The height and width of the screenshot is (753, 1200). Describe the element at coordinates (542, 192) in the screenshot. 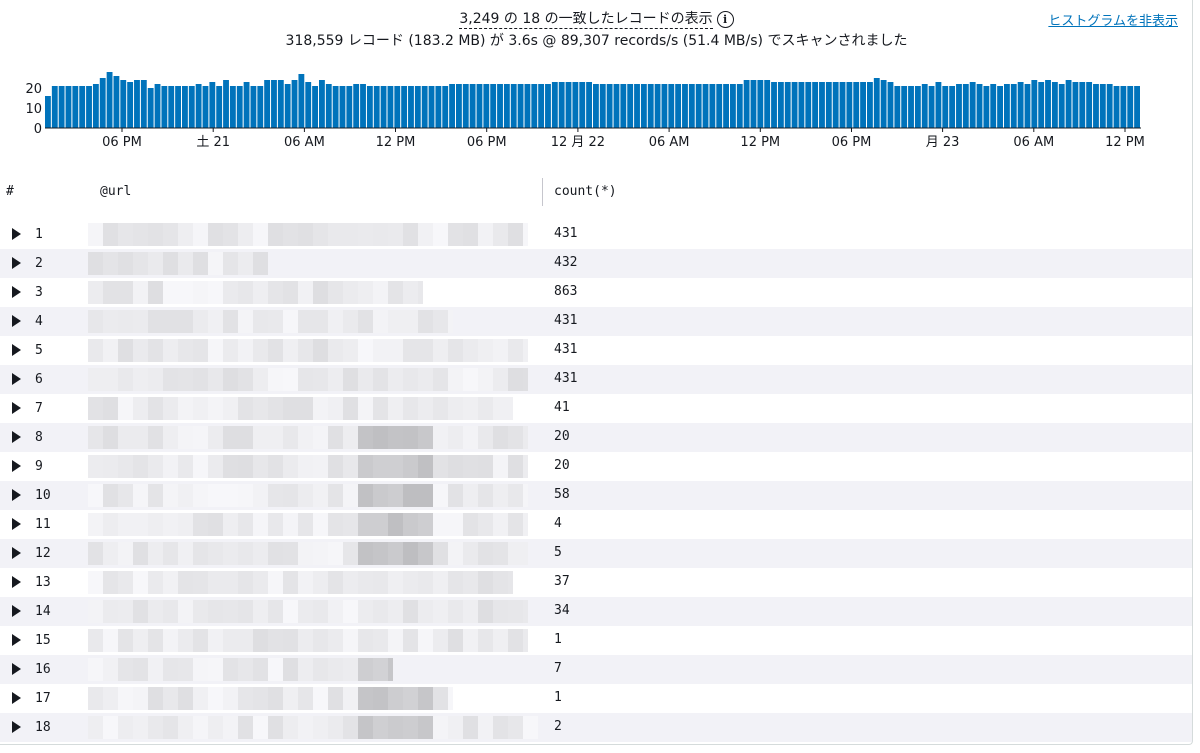

I see `column-divider` at that location.